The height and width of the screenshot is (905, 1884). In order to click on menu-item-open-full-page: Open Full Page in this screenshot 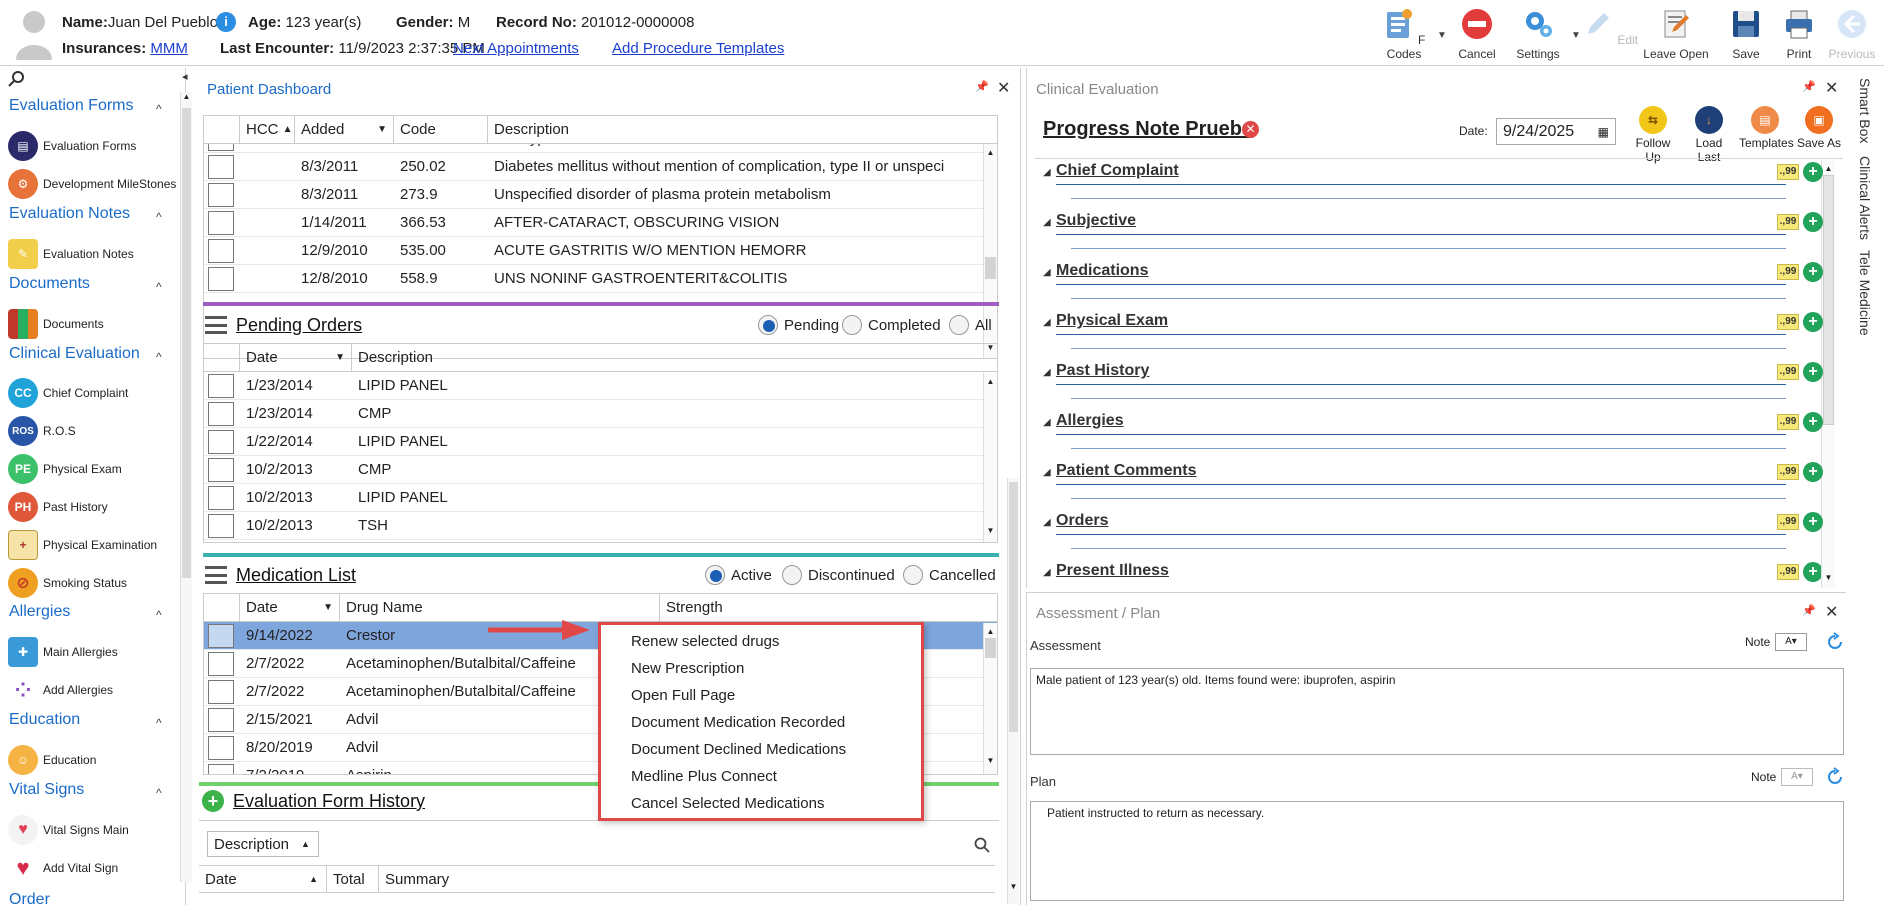, I will do `click(683, 695)`.